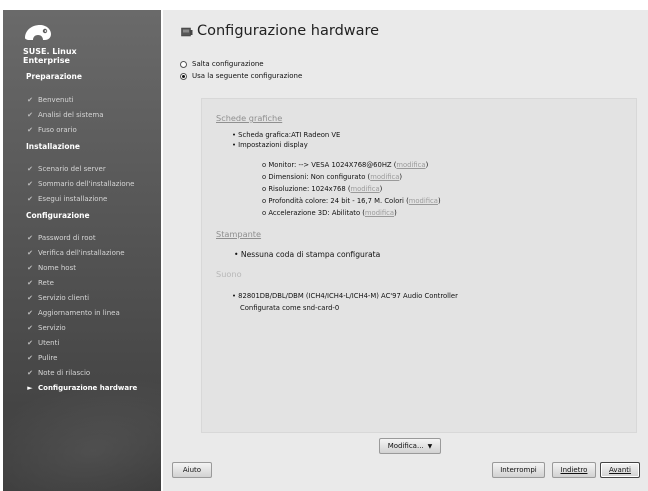 The height and width of the screenshot is (491, 648). I want to click on chevron-down-icon: ▼, so click(430, 446).